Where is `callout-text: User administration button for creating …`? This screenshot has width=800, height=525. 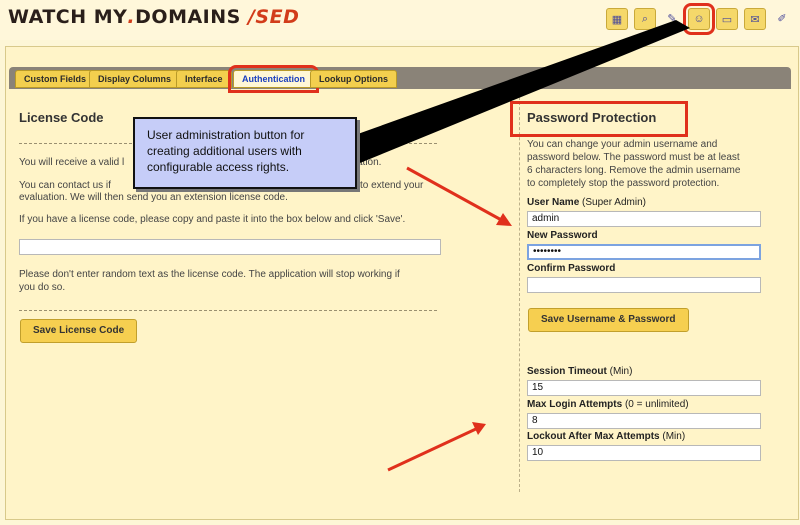 callout-text: User administration button for creating … is located at coordinates (226, 151).